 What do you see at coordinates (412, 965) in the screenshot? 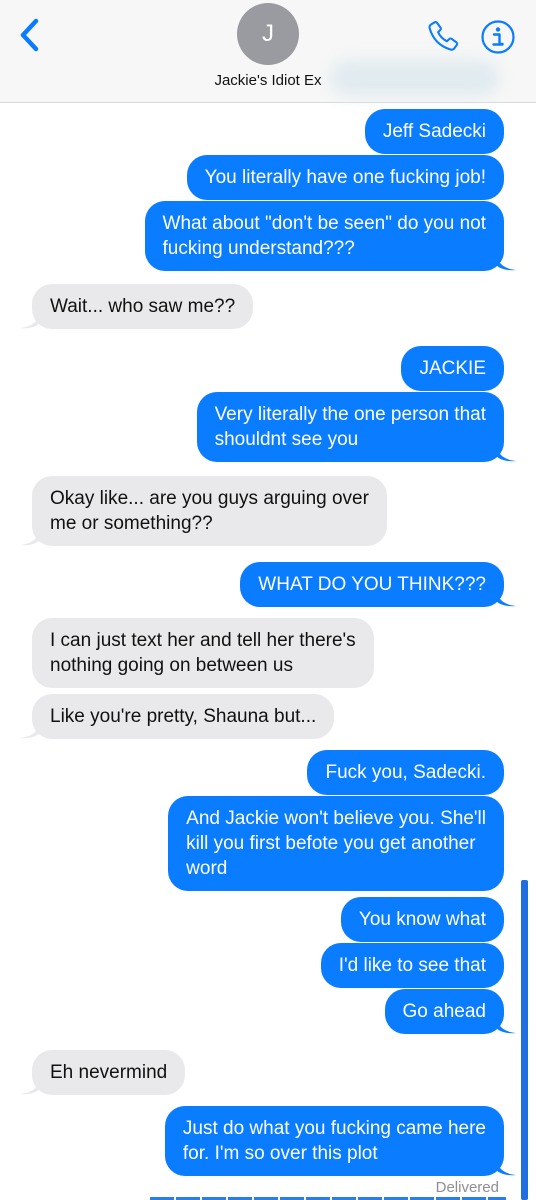
I see `message-bubble-sent: I'd like to see that` at bounding box center [412, 965].